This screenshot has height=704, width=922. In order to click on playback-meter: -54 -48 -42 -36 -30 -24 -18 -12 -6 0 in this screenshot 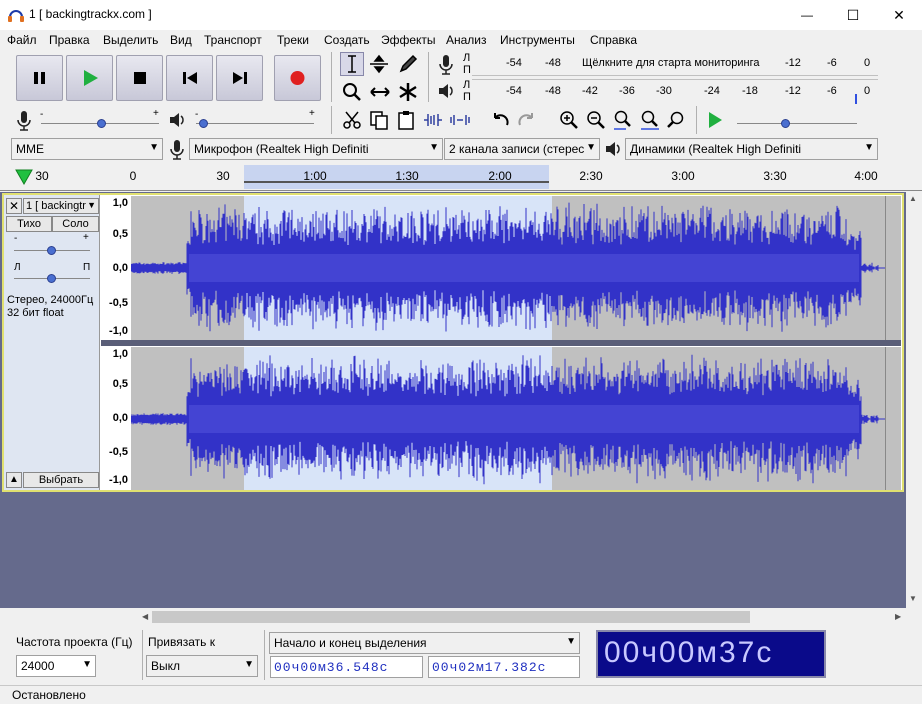, I will do `click(675, 91)`.